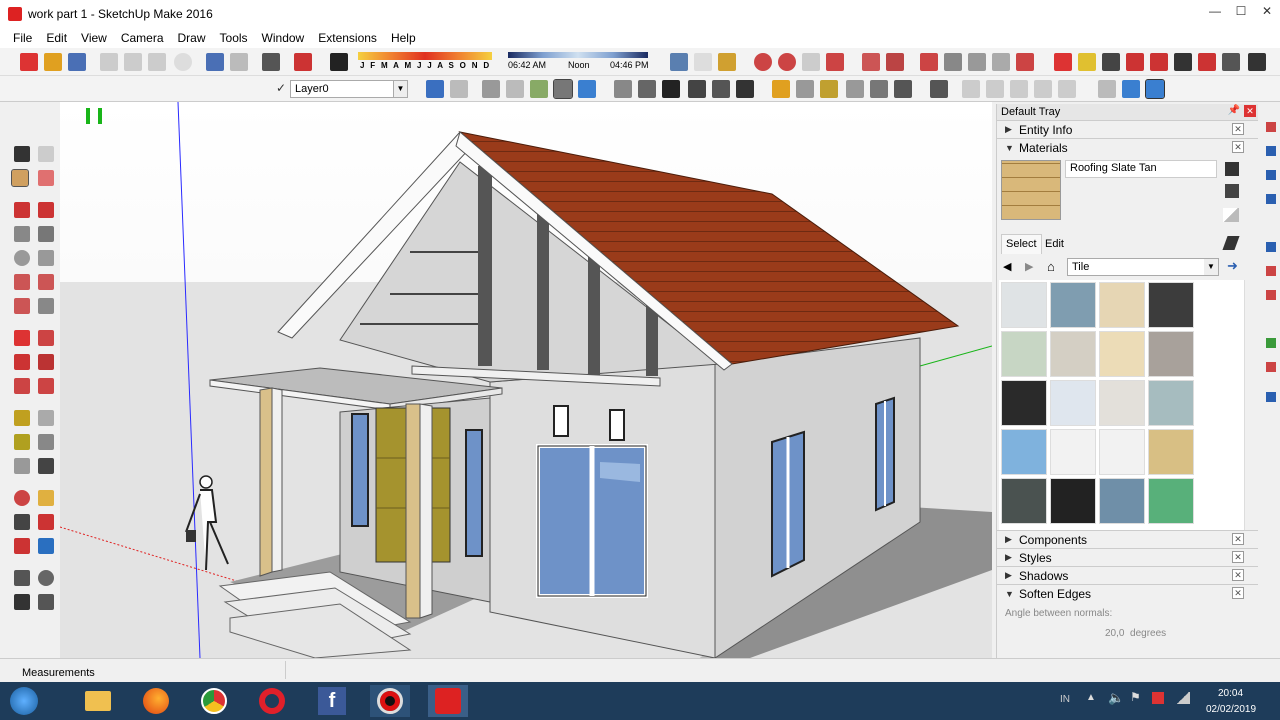 This screenshot has width=1280, height=720. I want to click on orbit-tool-icon, so click(22, 498).